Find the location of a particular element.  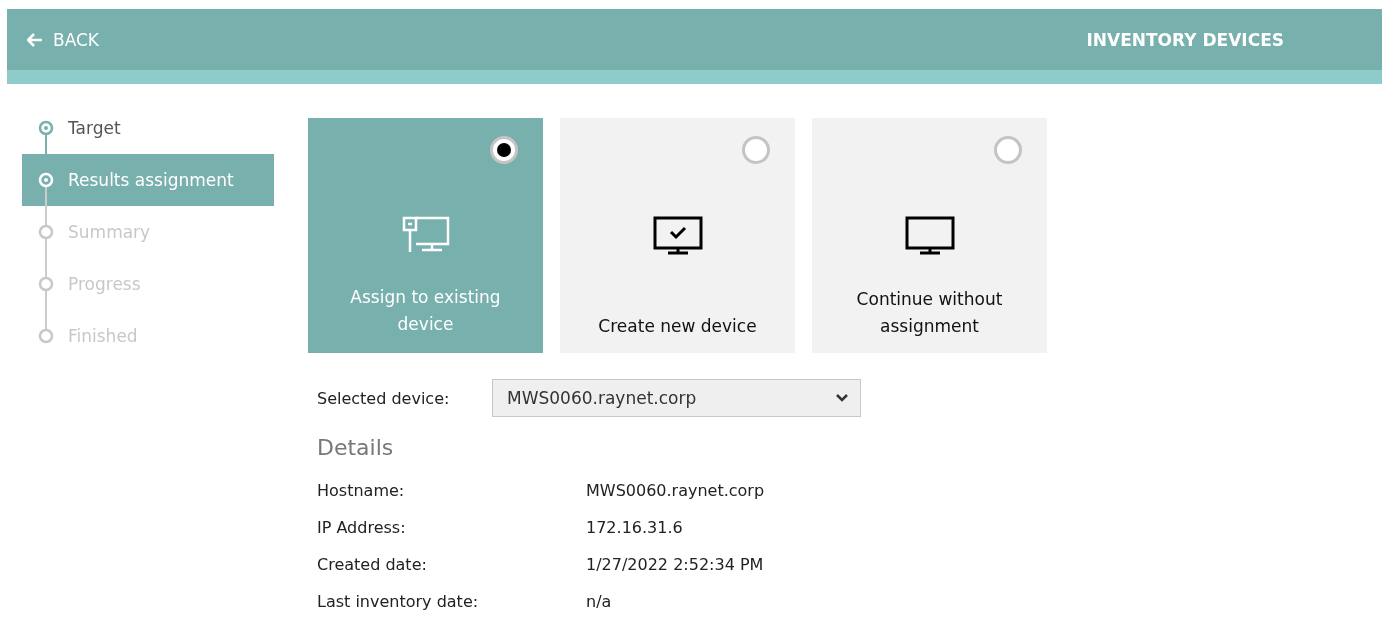

device-dropdown: MWS0060.raynet.corp is located at coordinates (676, 398).